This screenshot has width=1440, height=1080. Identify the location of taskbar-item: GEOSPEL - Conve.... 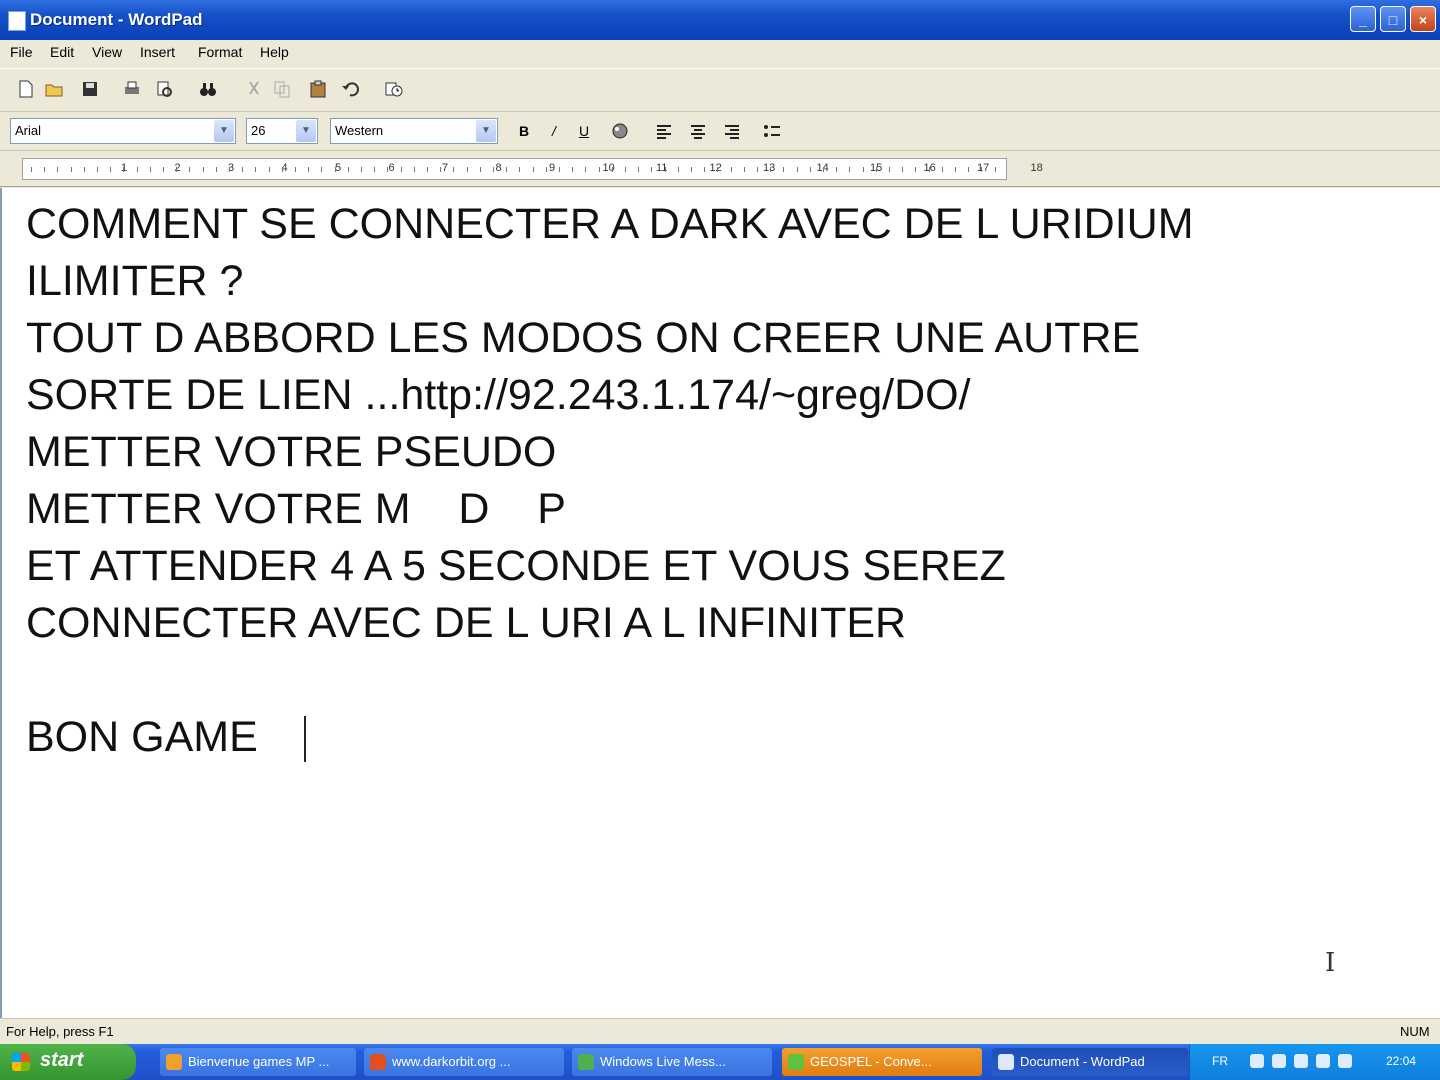
(882, 1062).